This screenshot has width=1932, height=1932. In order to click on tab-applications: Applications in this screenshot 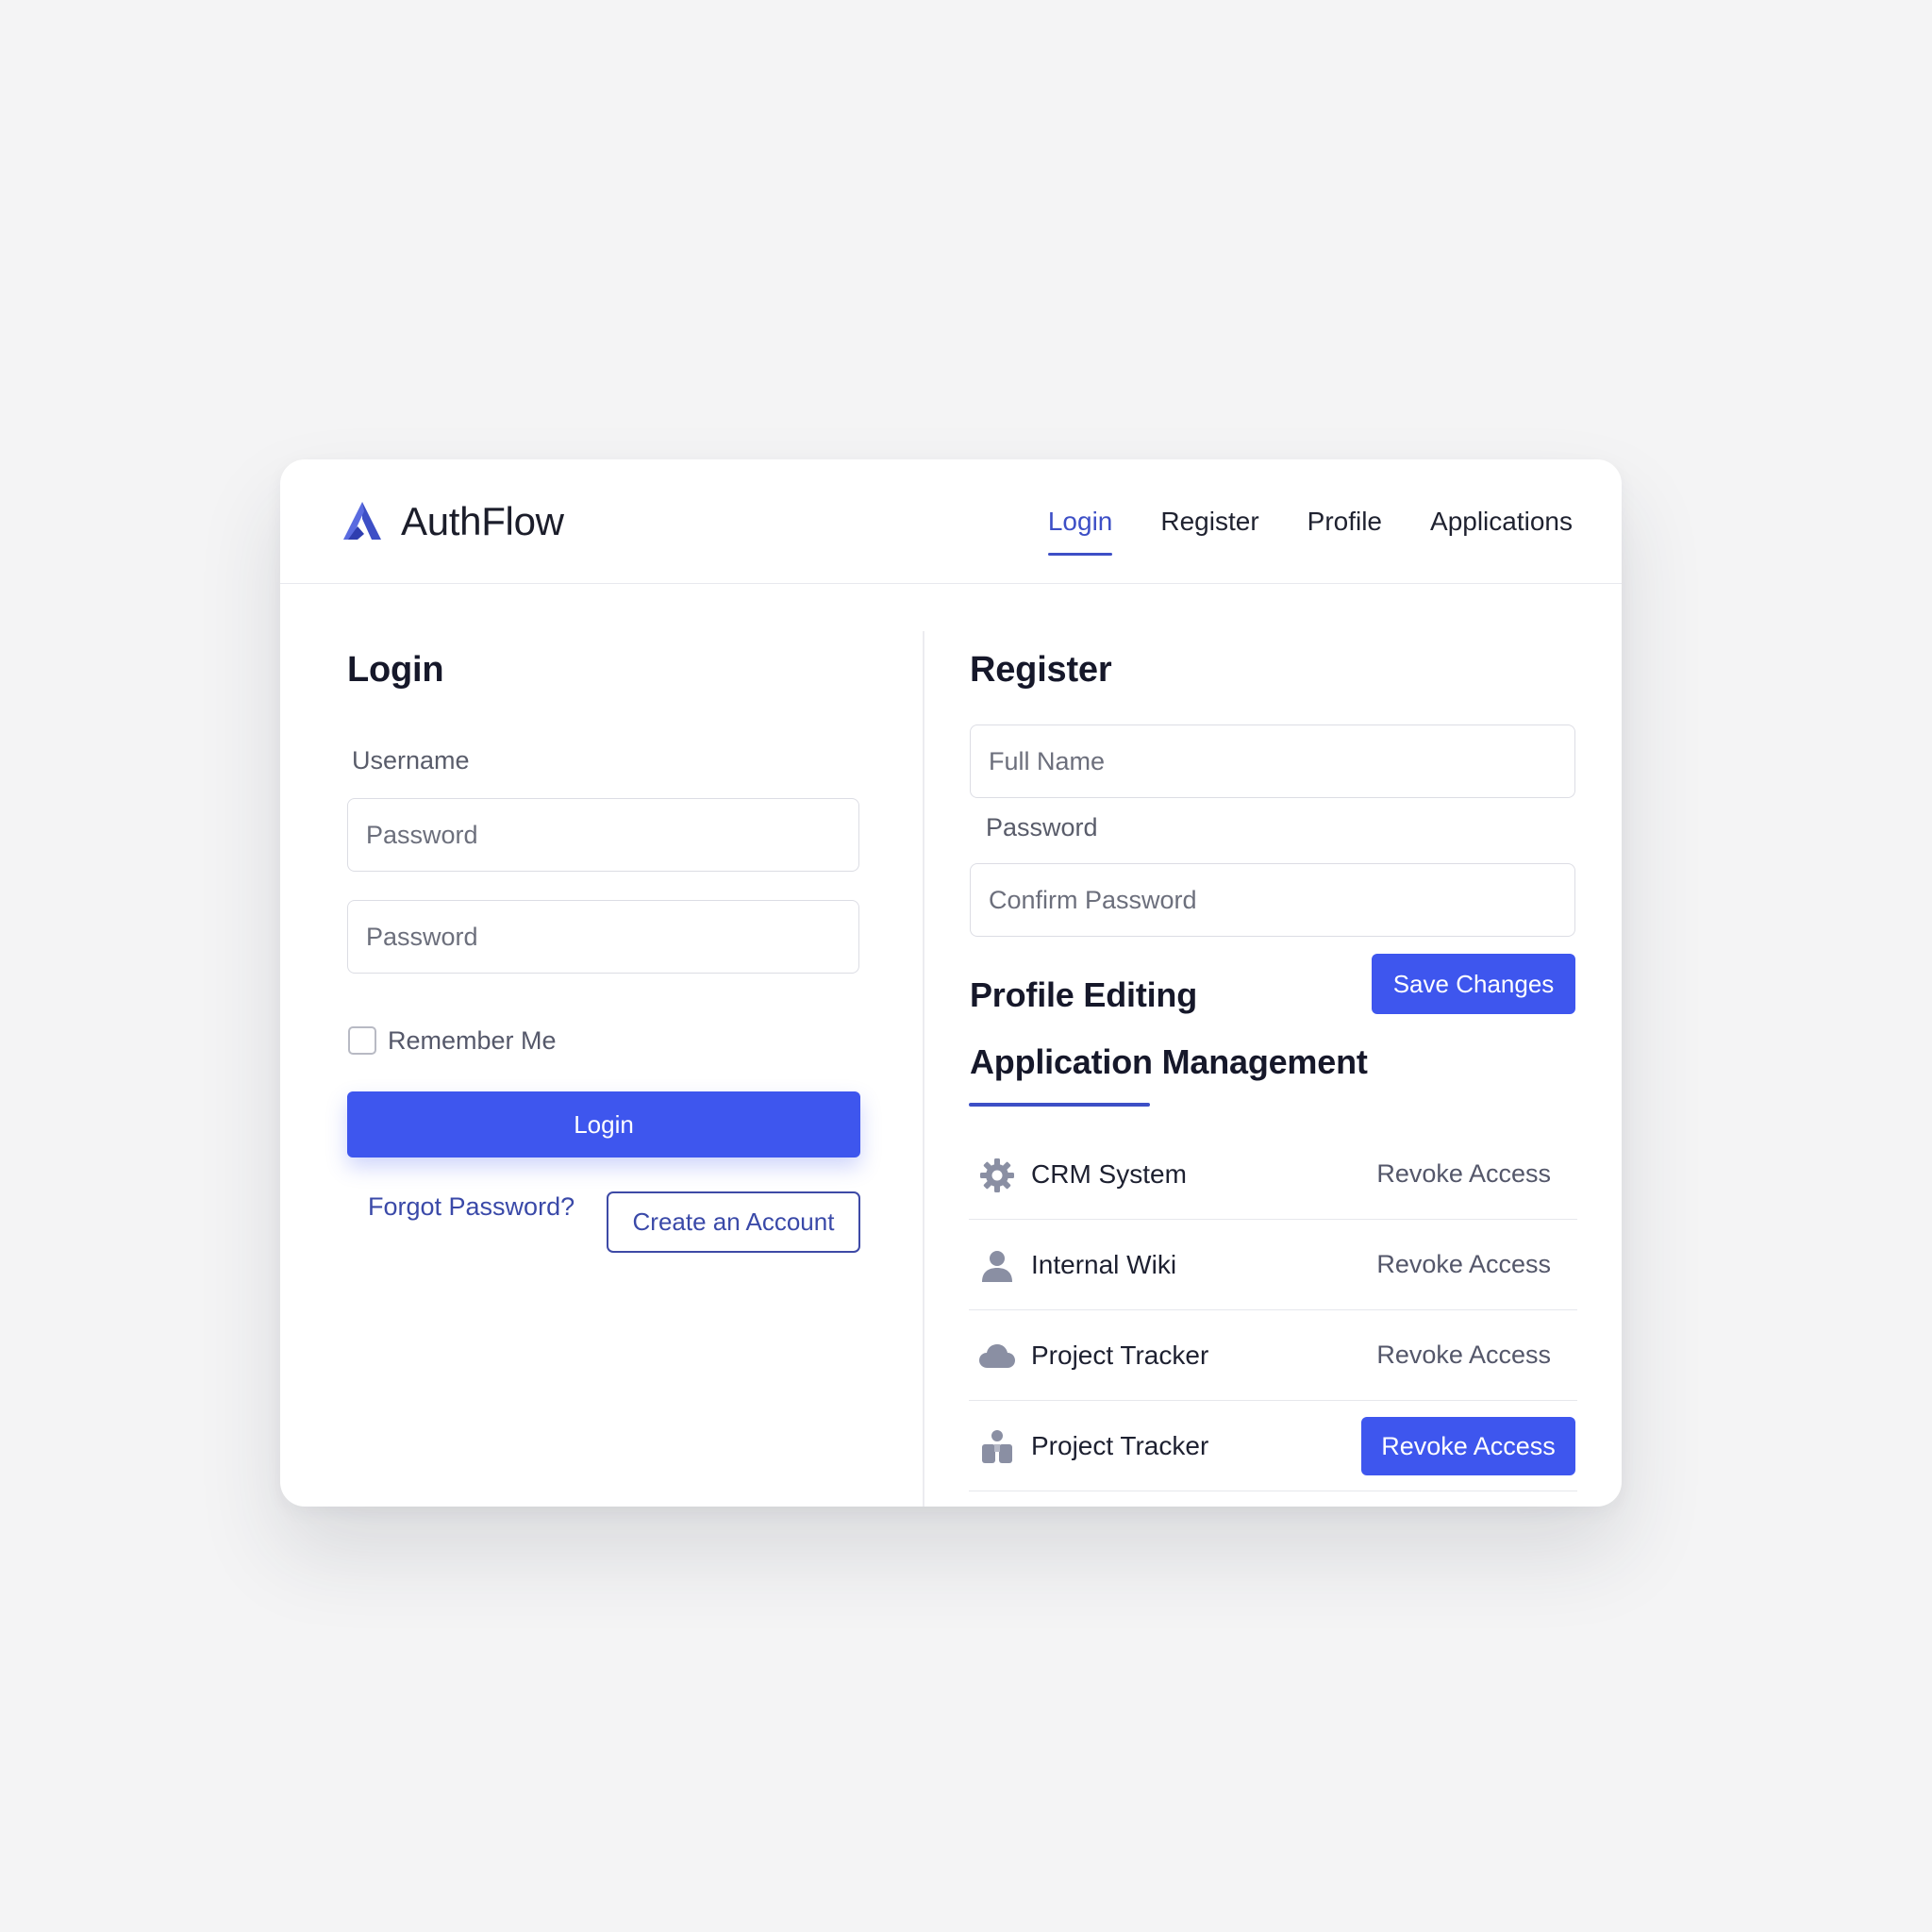, I will do `click(1501, 522)`.